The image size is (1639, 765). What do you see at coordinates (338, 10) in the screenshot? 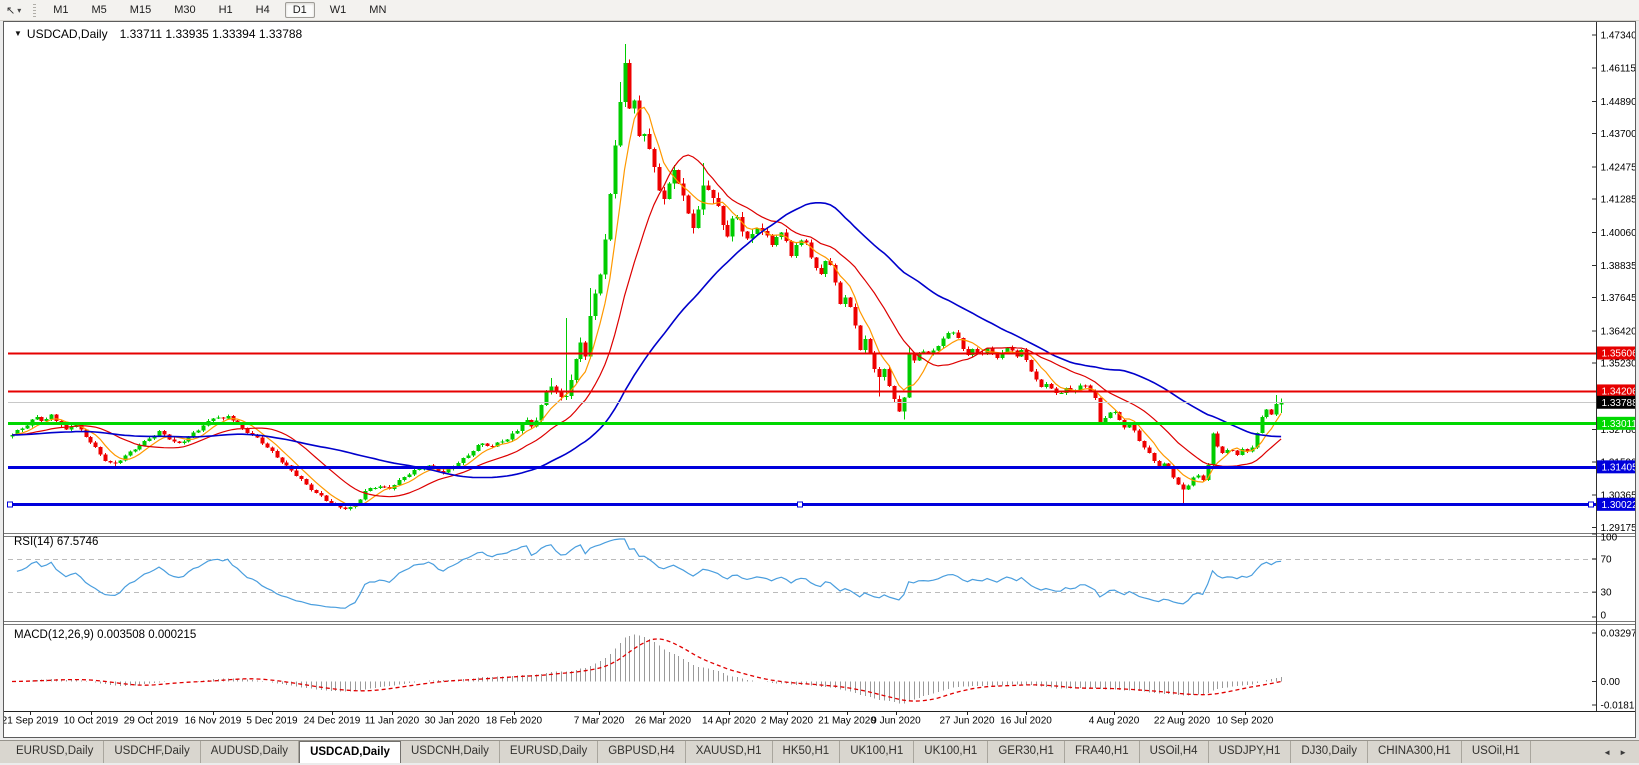
I see `timeframe-button-w1: W1` at bounding box center [338, 10].